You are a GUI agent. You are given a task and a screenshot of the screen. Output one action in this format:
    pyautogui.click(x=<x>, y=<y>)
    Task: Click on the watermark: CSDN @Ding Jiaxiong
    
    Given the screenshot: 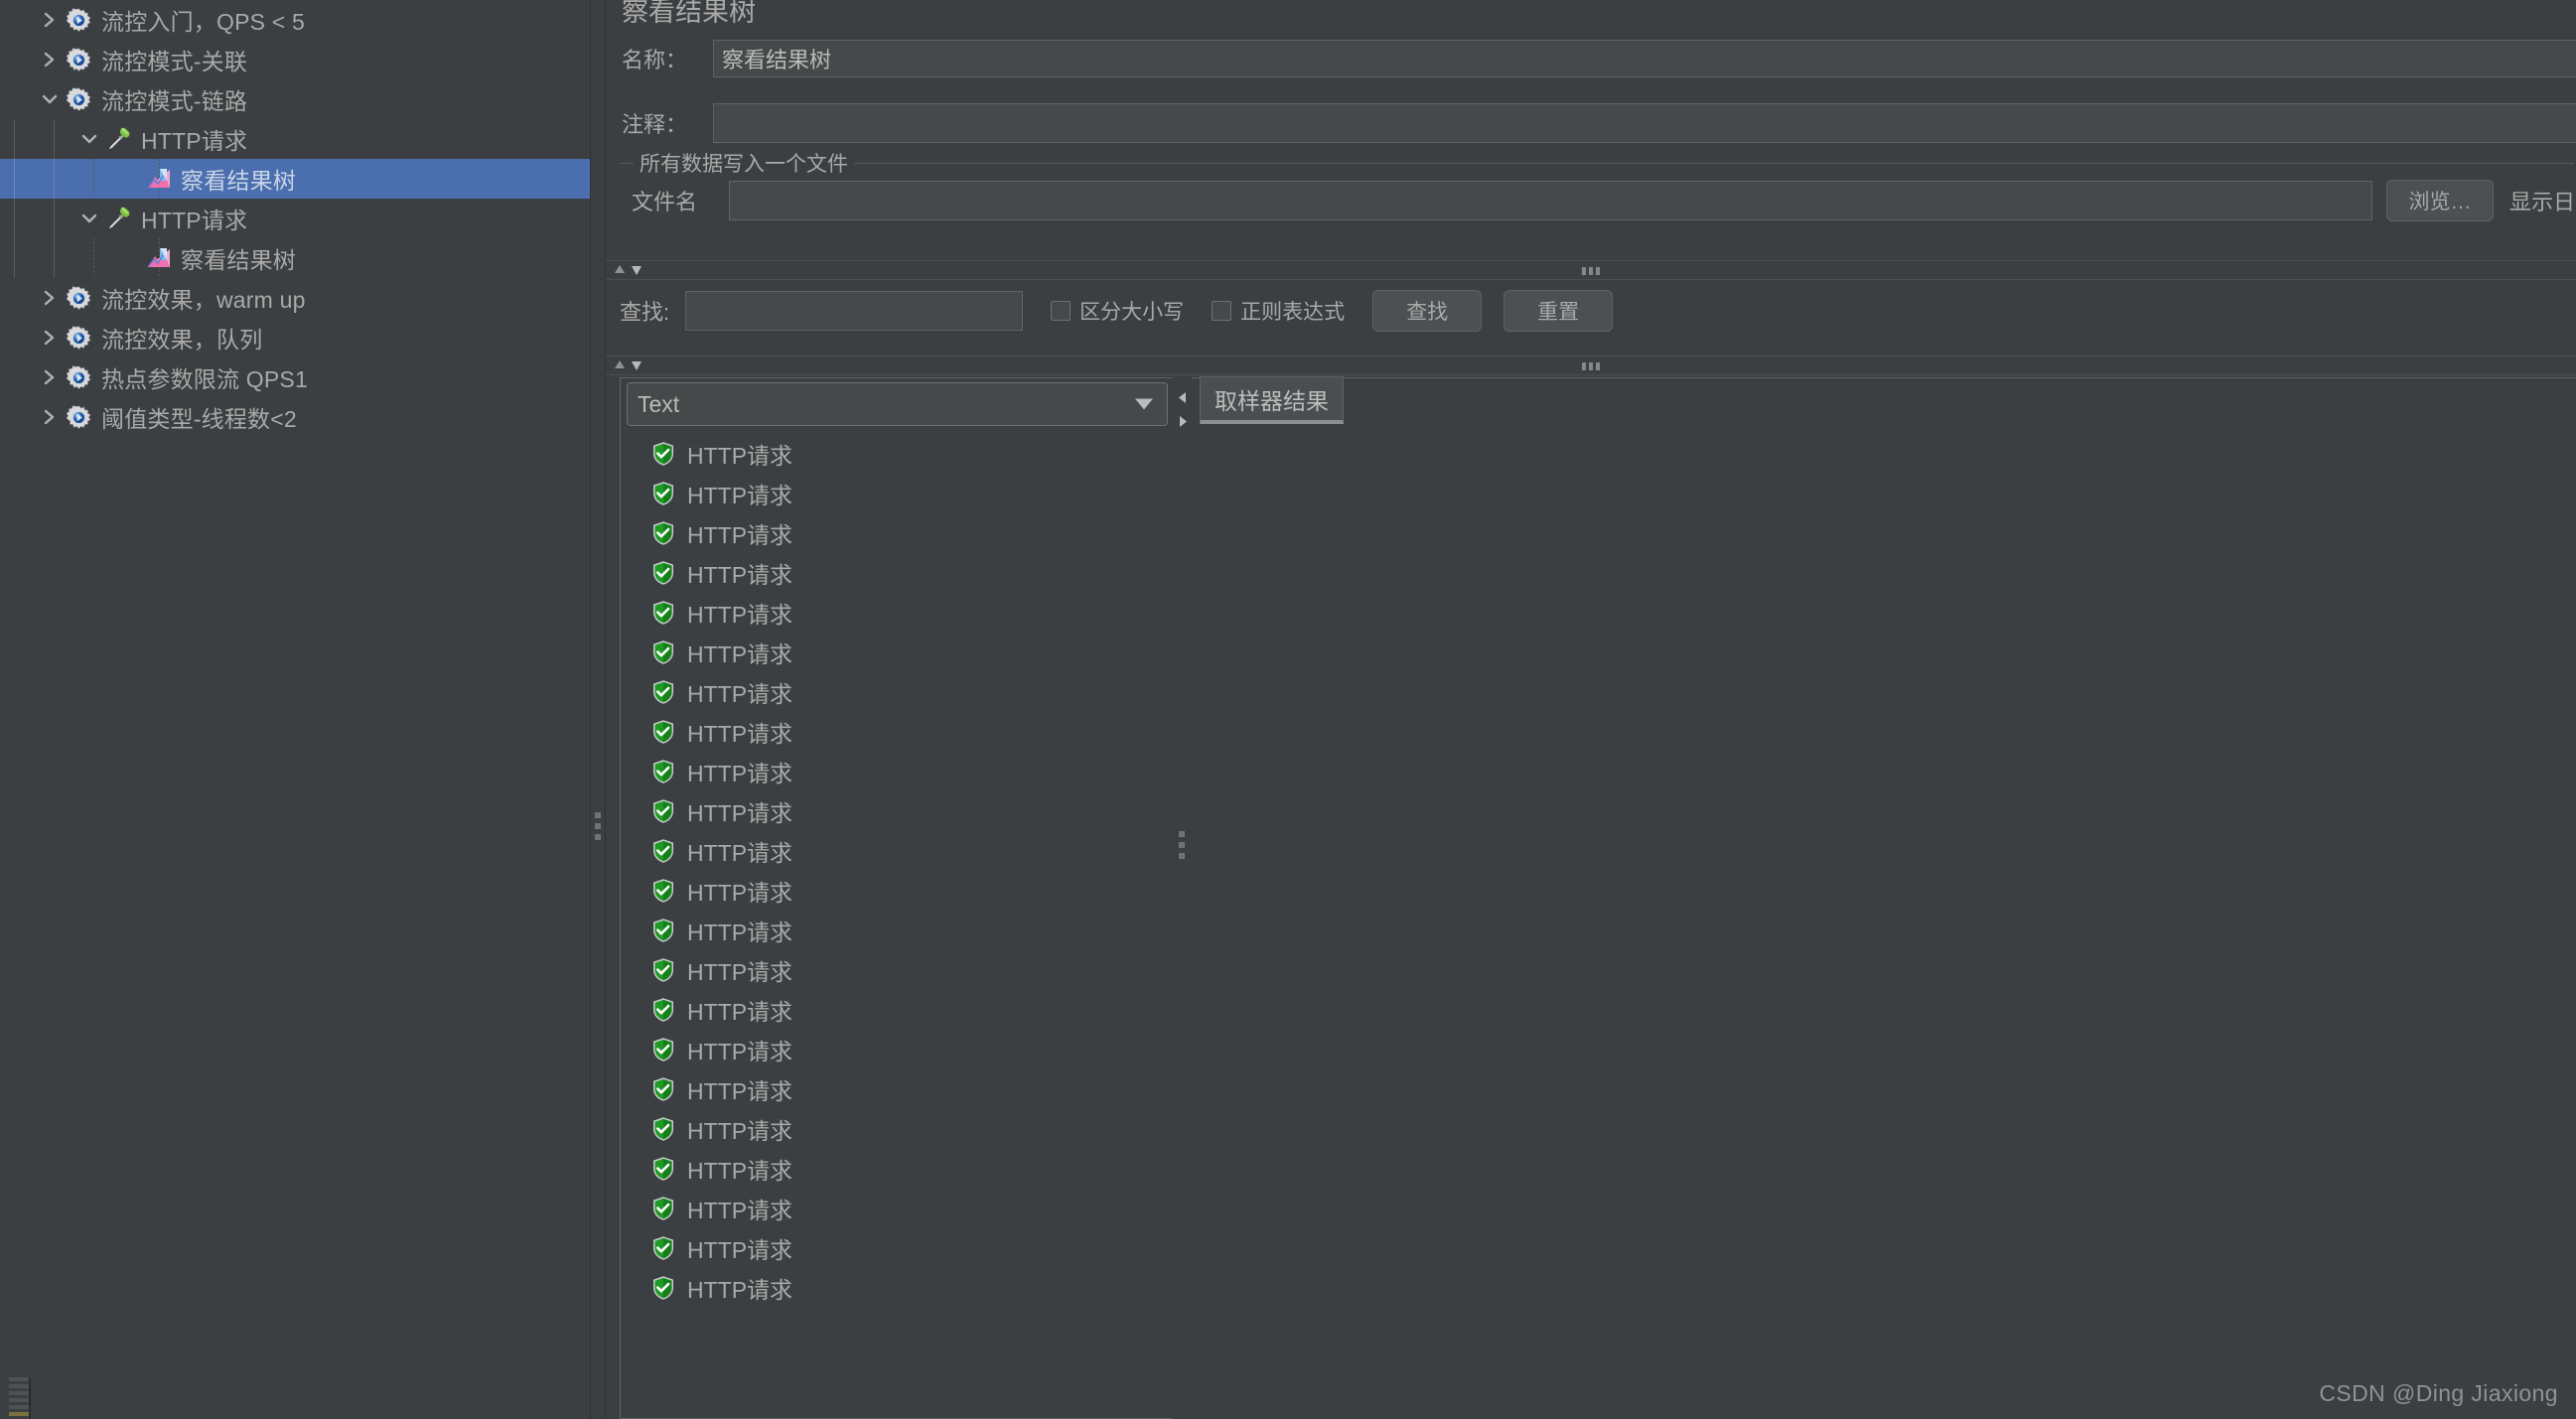 What is the action you would take?
    pyautogui.click(x=2439, y=1393)
    